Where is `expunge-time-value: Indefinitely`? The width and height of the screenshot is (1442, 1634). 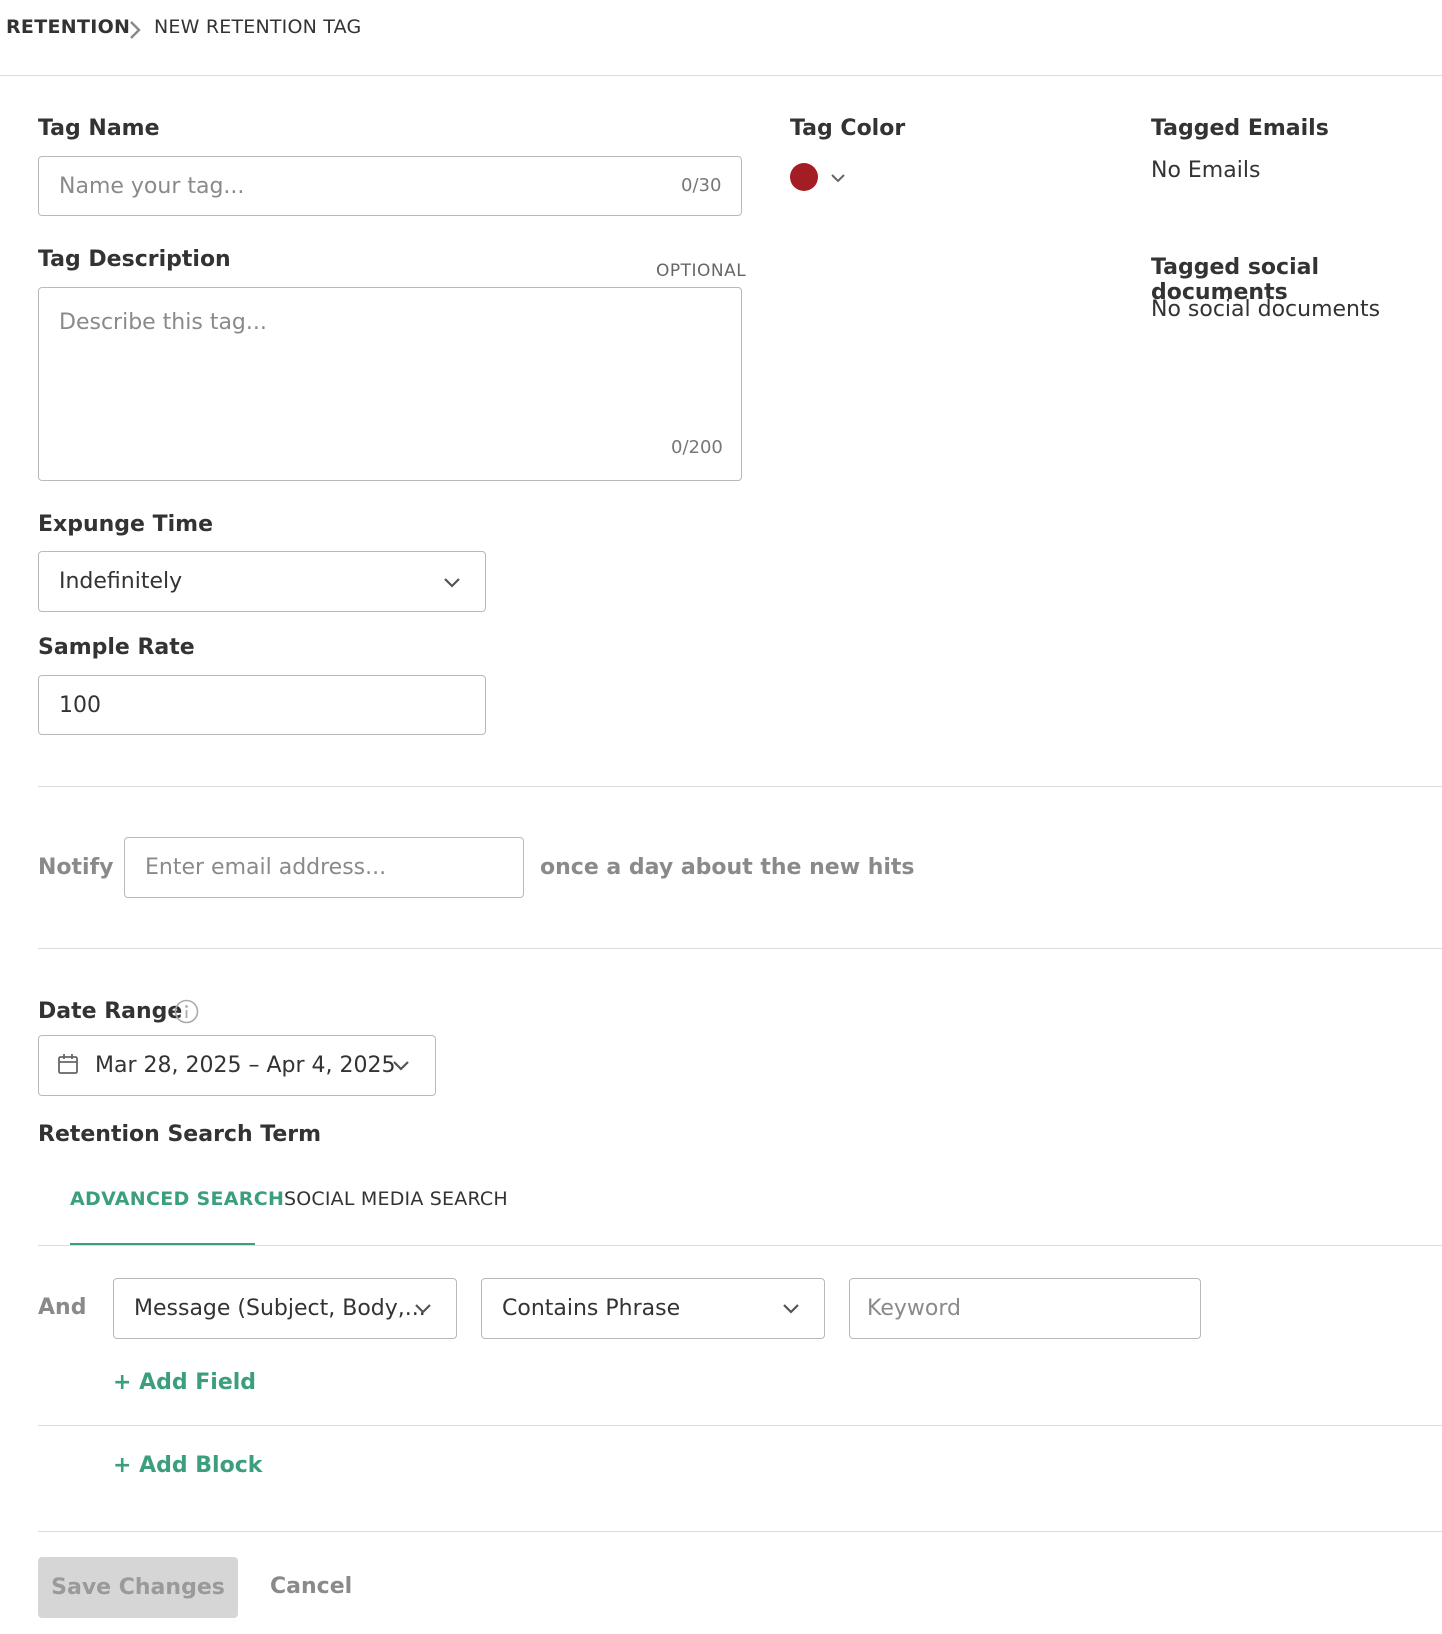
expunge-time-value: Indefinitely is located at coordinates (121, 581).